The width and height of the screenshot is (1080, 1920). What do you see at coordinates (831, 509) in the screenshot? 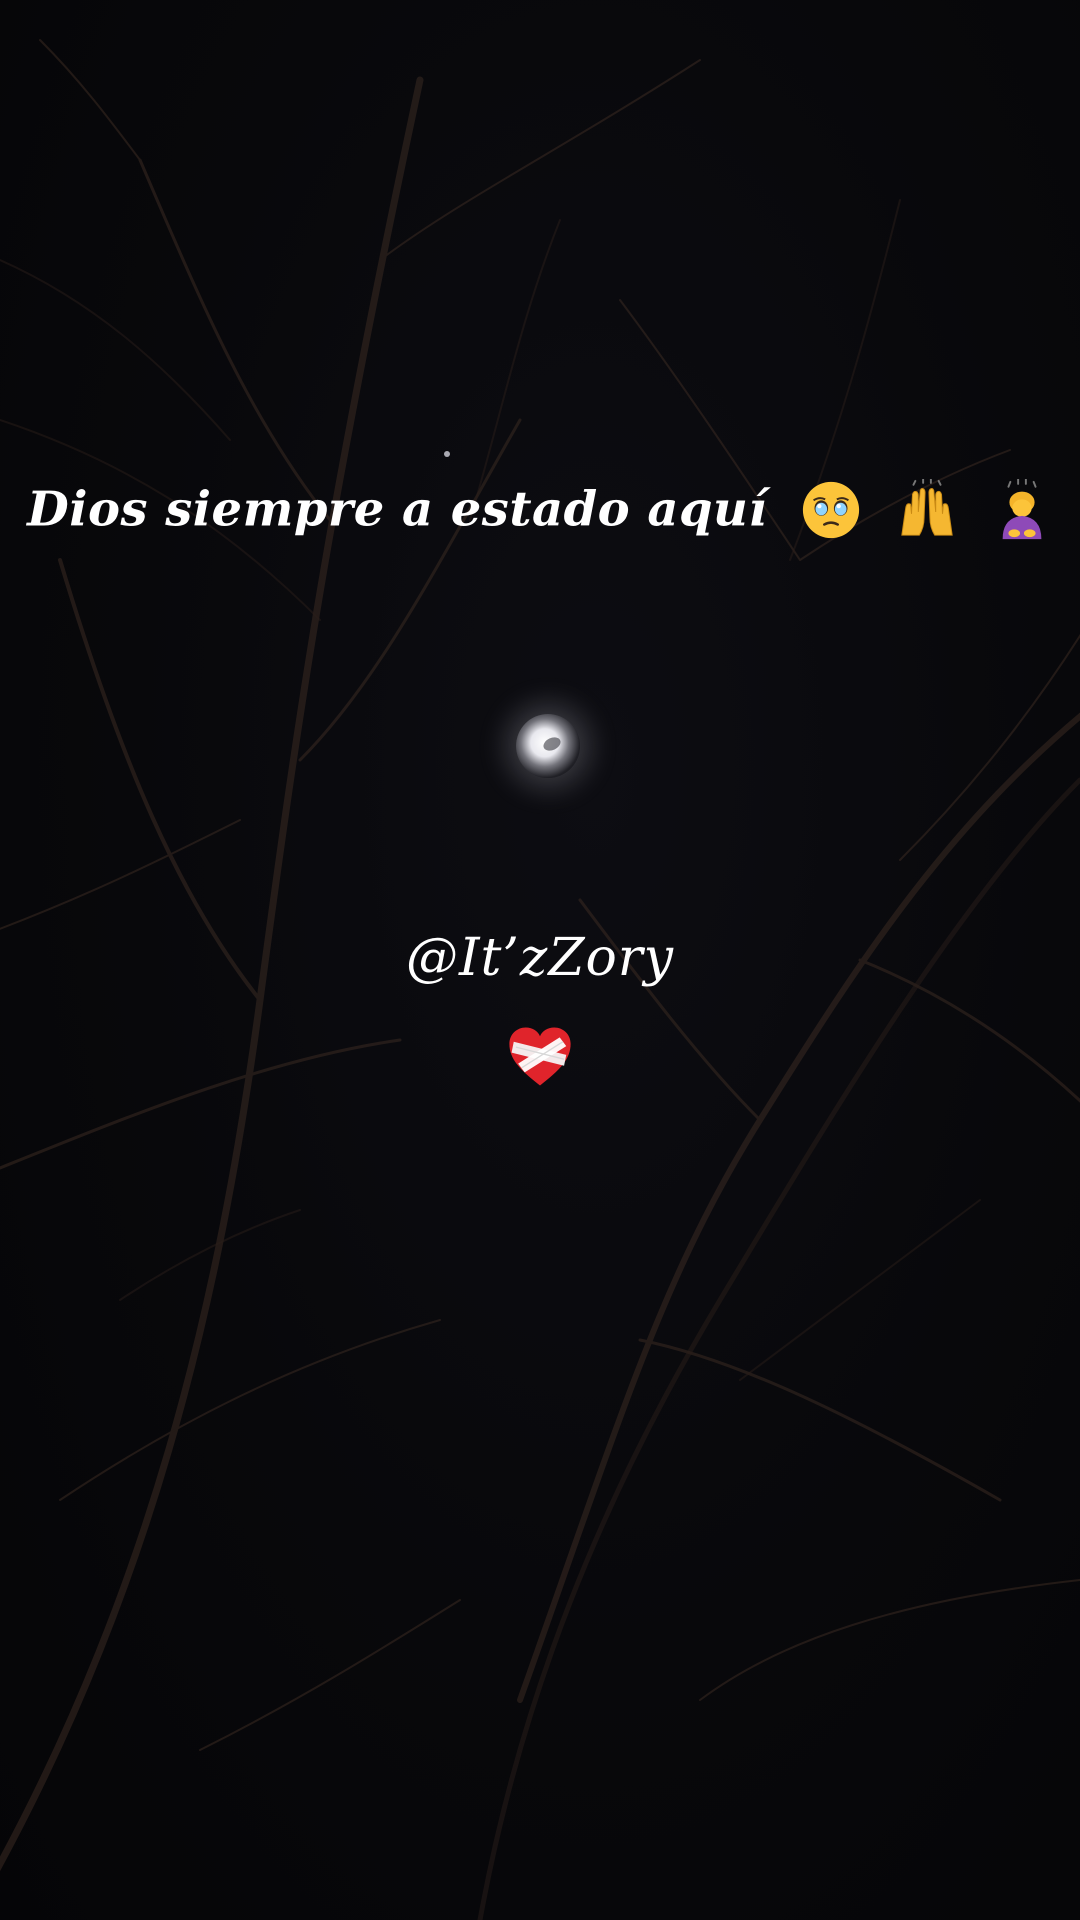
I see `face-holding-back-tears-icon` at bounding box center [831, 509].